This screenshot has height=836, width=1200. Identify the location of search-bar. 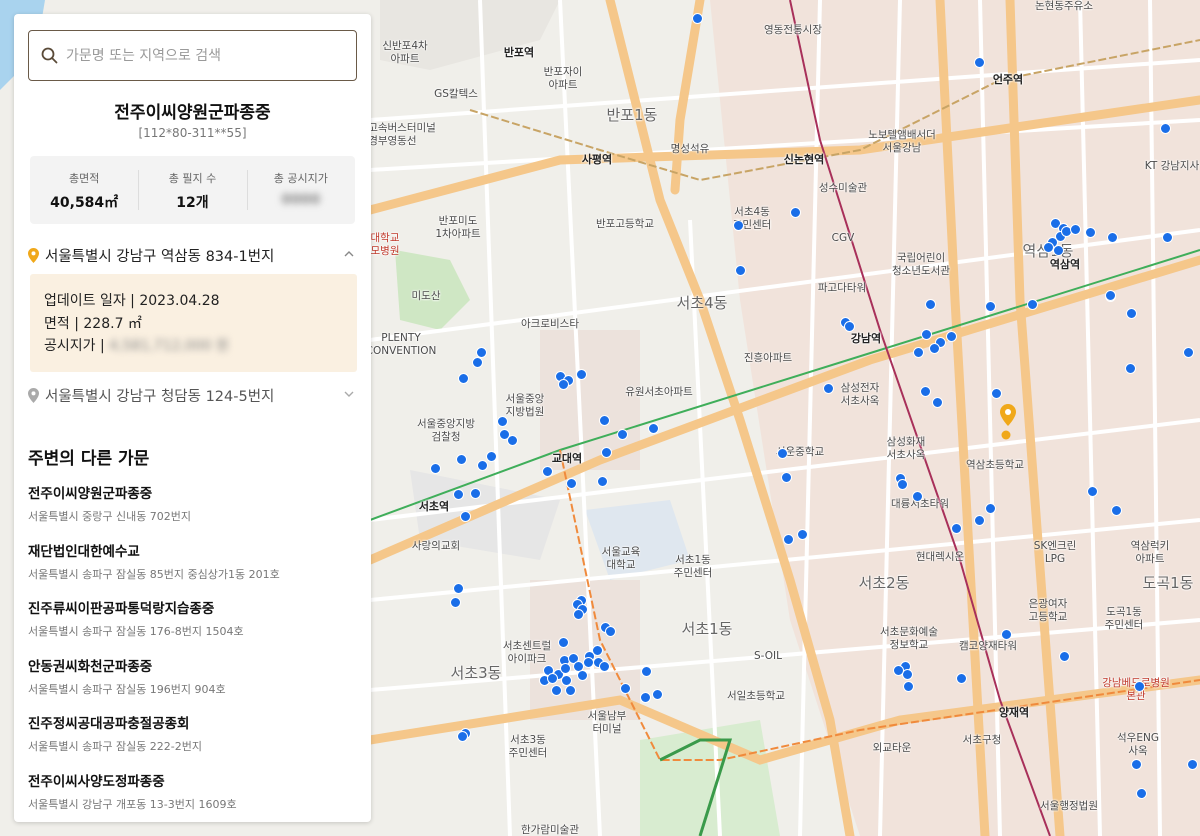
(192, 55).